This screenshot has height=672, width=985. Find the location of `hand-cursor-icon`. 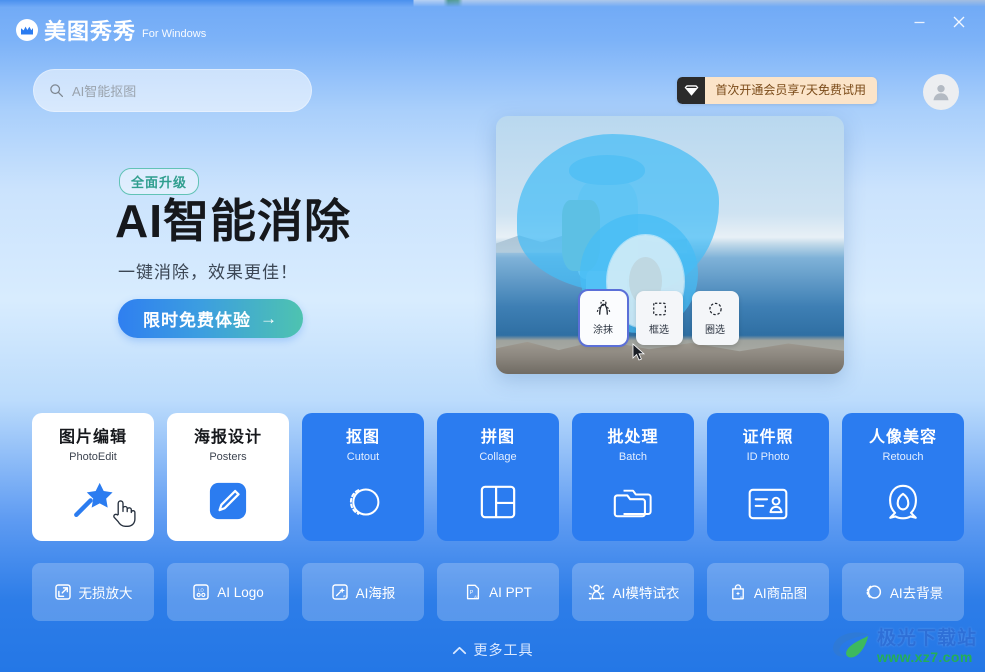

hand-cursor-icon is located at coordinates (123, 515).